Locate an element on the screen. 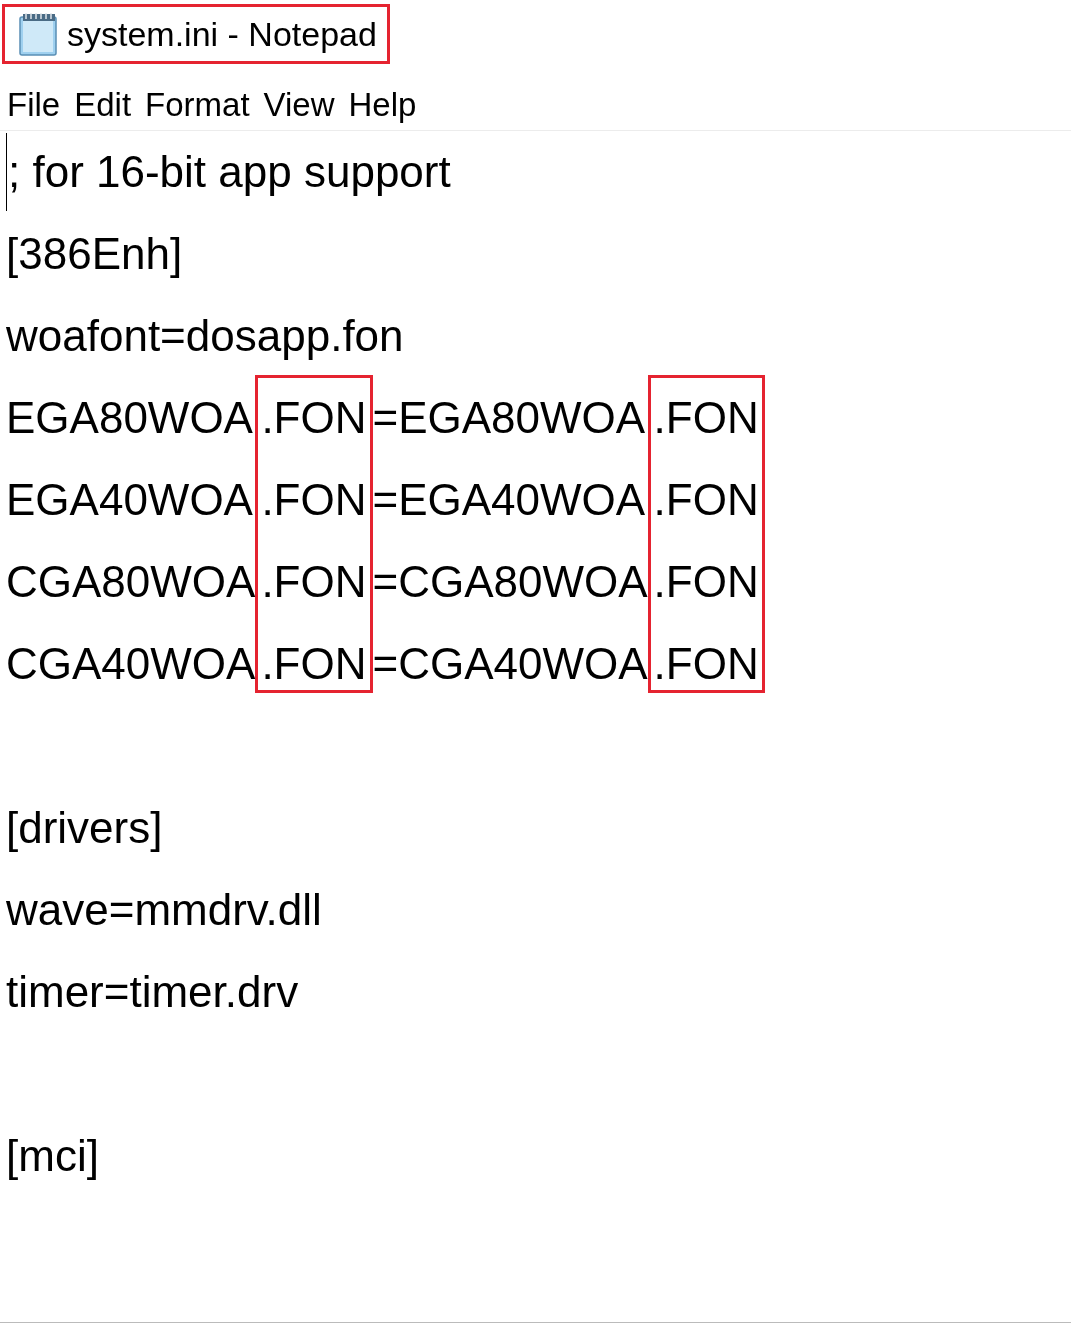  text-line: [mci] is located at coordinates (52, 1156).